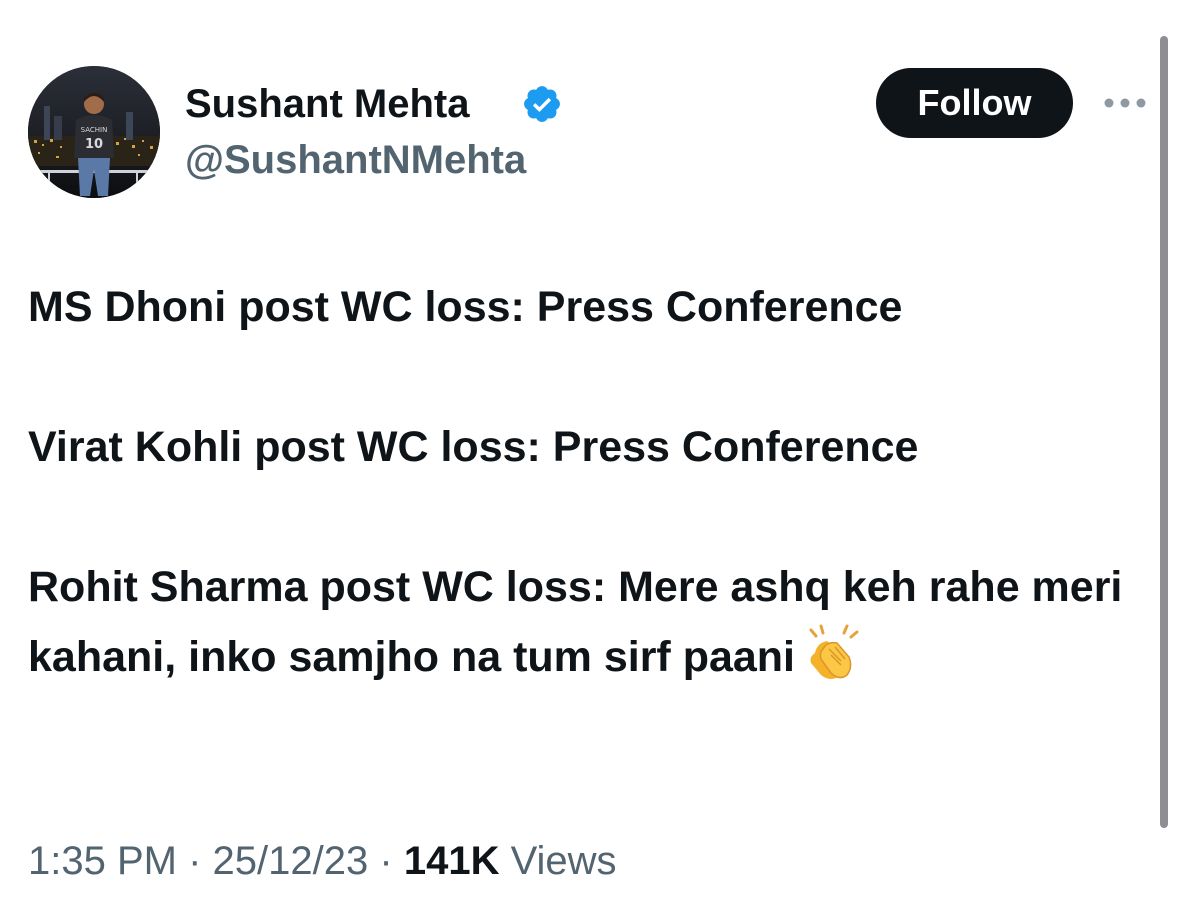  Describe the element at coordinates (1164, 432) in the screenshot. I see `scrollbar` at that location.